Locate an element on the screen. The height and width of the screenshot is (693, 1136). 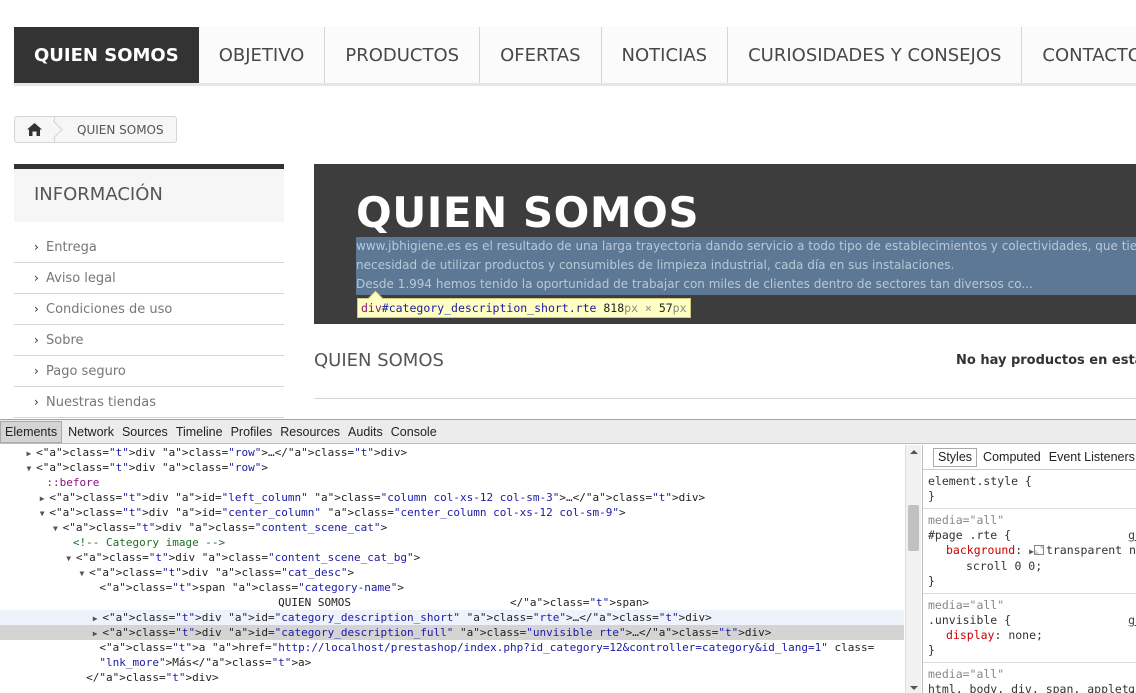
dom-node-markup: <"a">class="t">div "a">class="cat_desc"> is located at coordinates (222, 572).